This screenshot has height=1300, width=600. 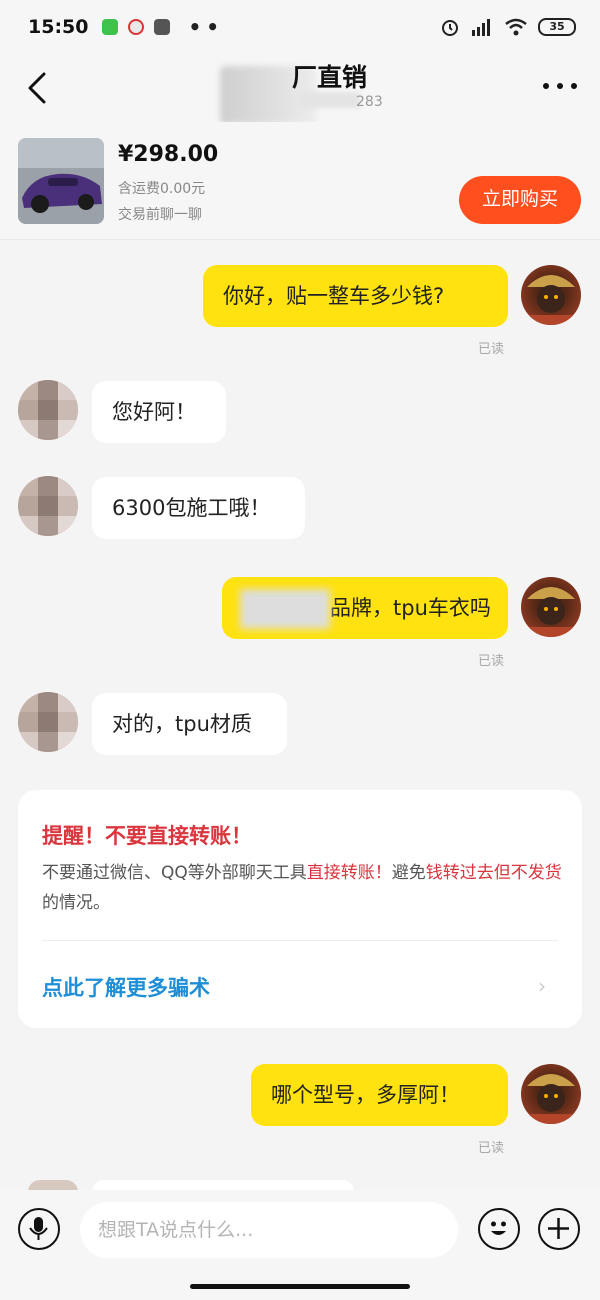 I want to click on product-thumbnail, so click(x=61, y=181).